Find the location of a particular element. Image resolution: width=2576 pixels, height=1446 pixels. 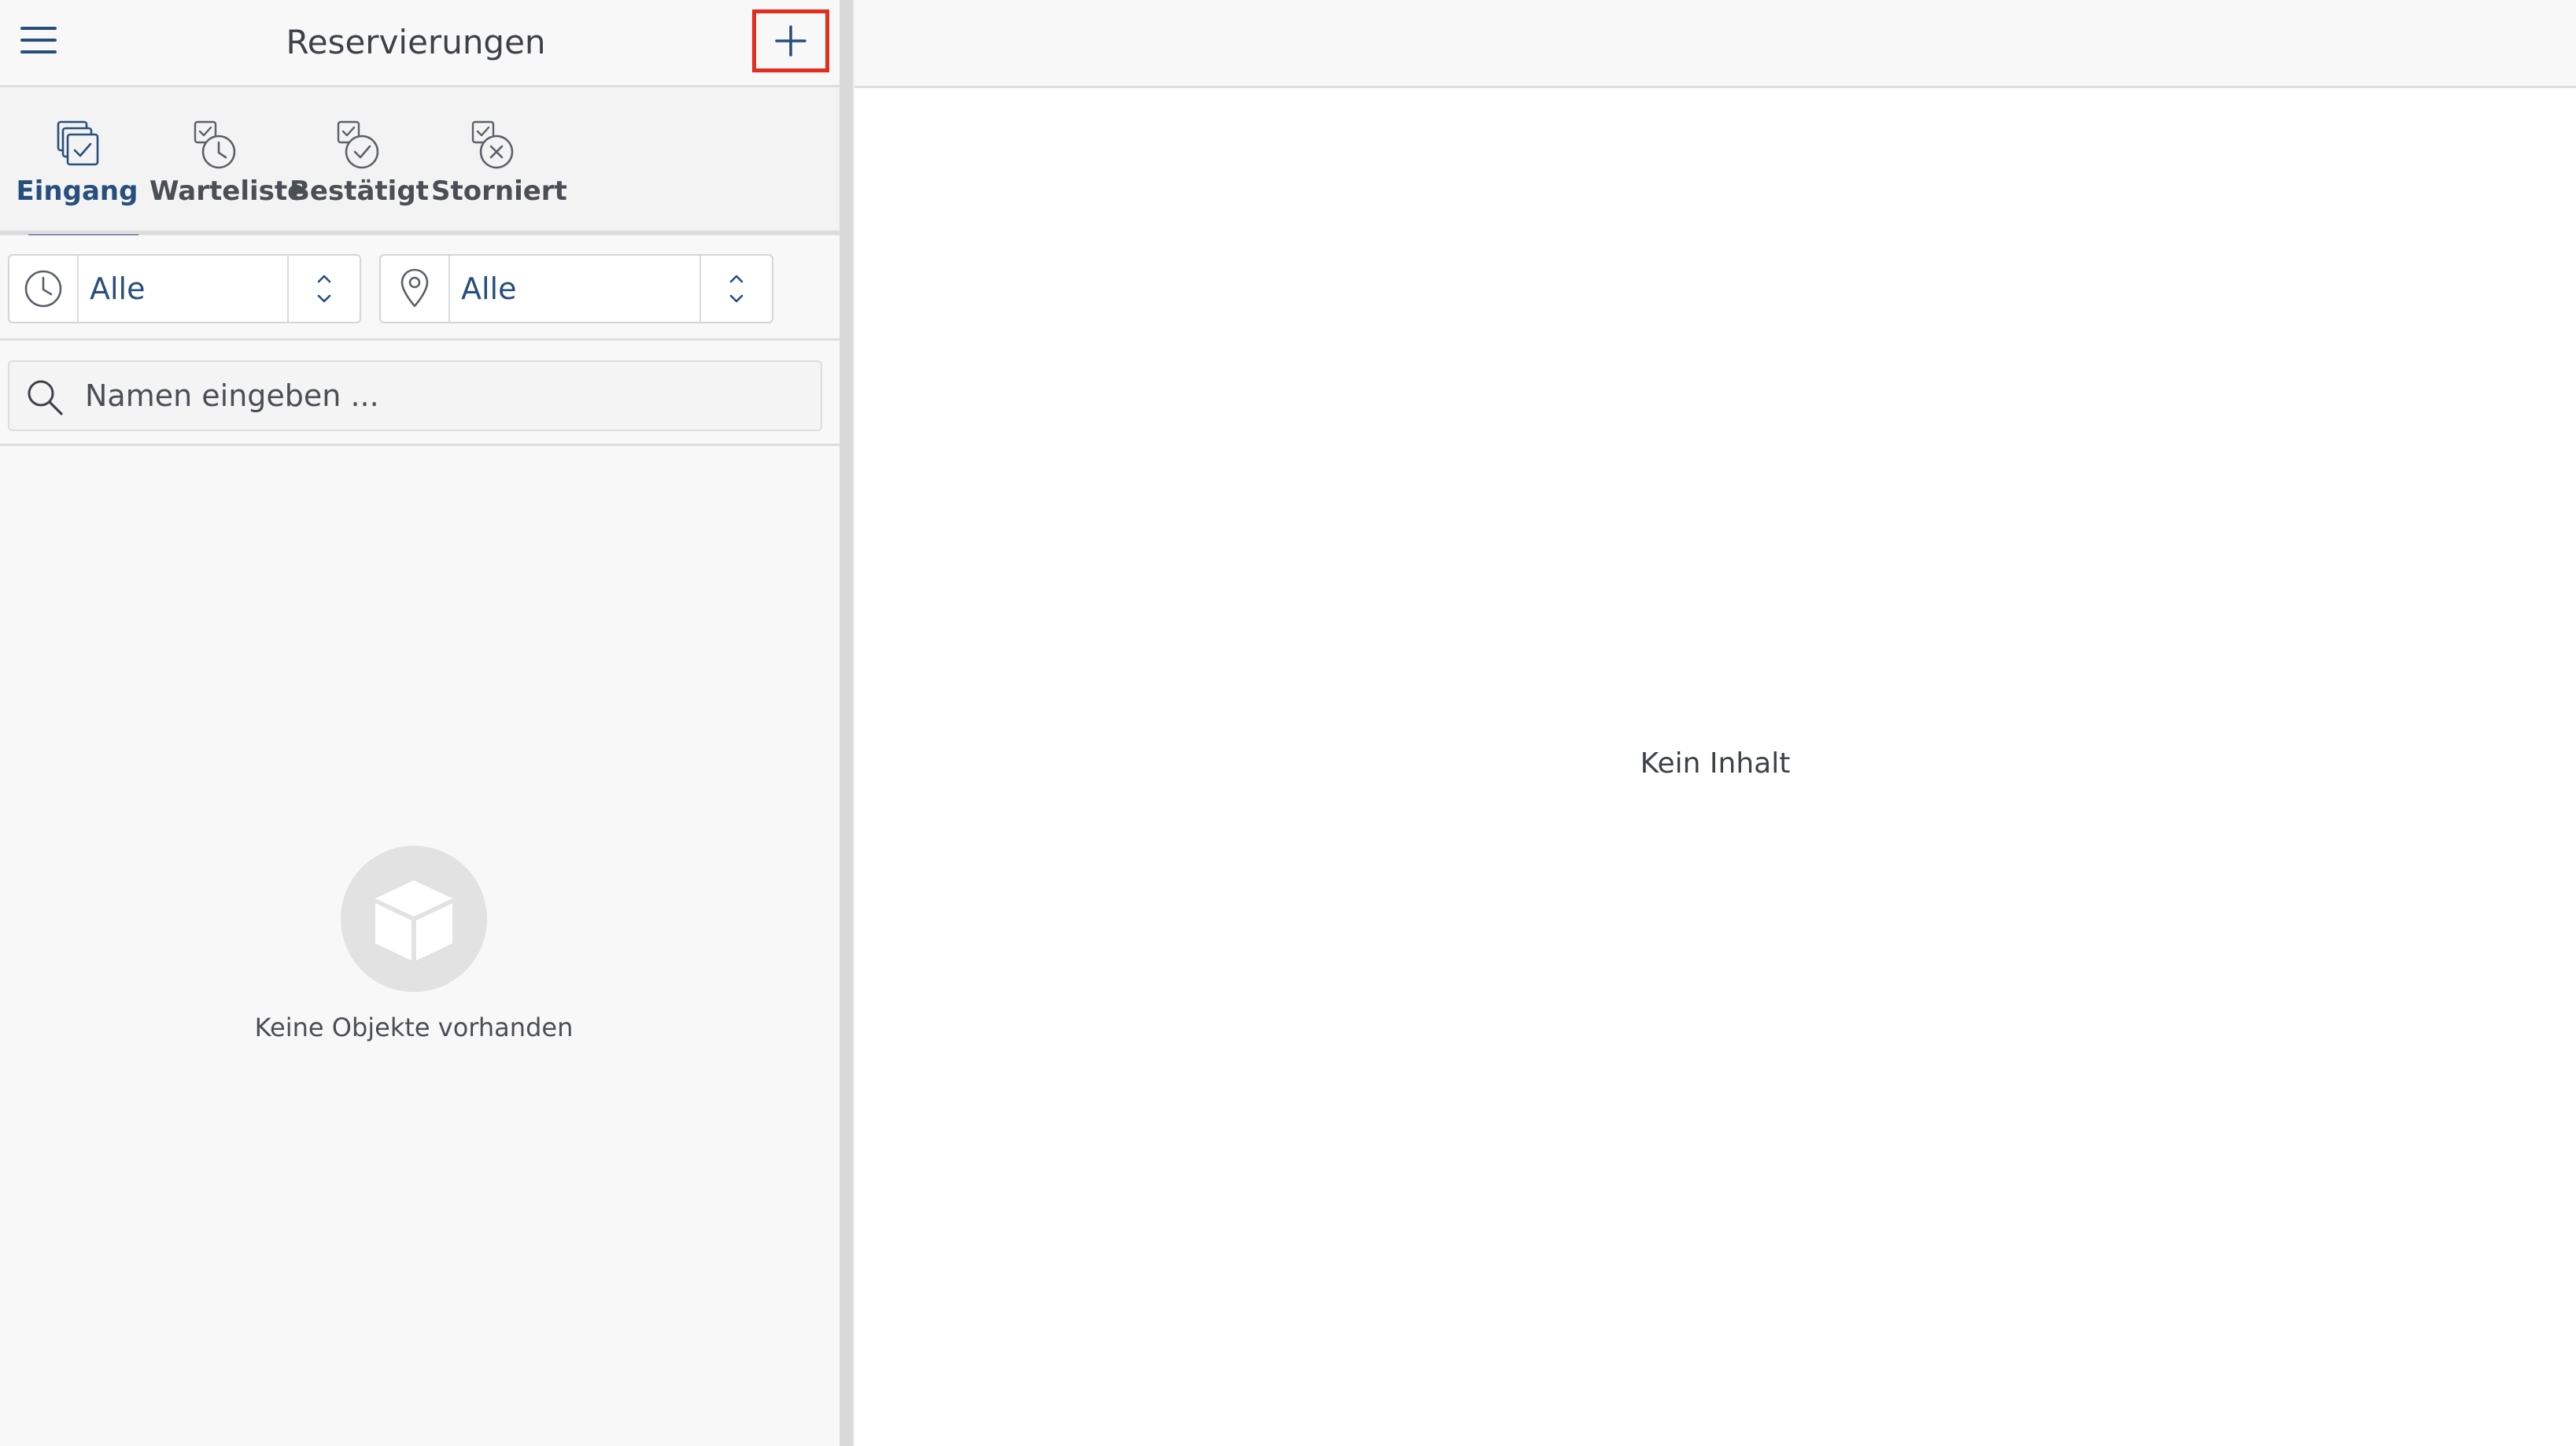

check-circle-icon is located at coordinates (358, 144).